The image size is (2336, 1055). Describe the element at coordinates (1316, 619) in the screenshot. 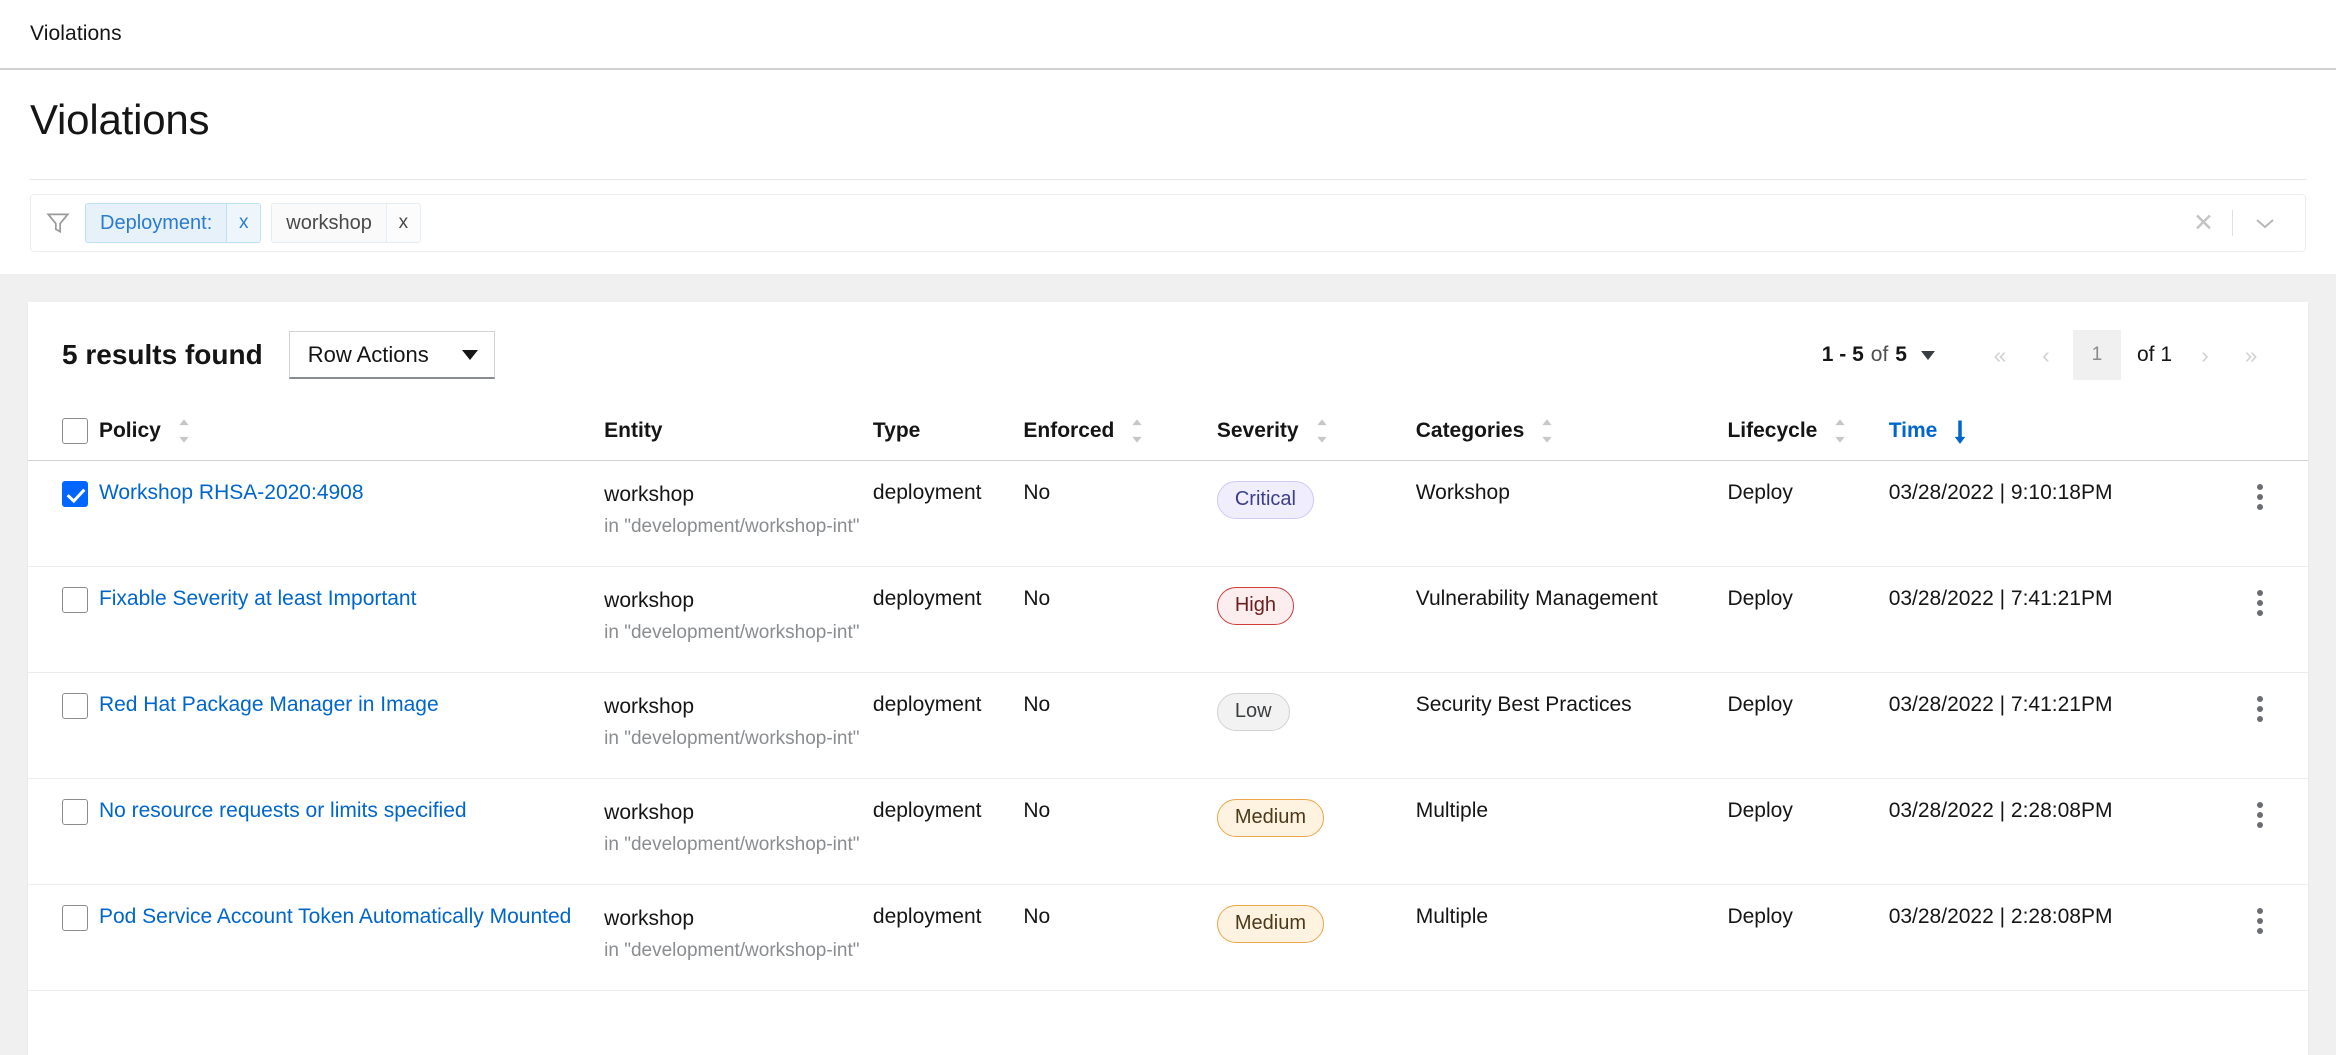

I see `cell-severity: High` at that location.